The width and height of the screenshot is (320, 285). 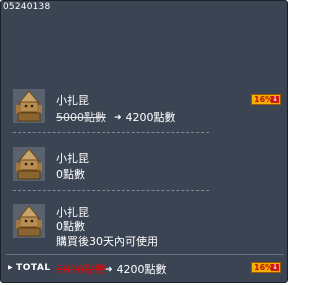 What do you see at coordinates (11, 267) in the screenshot?
I see `triangle-right-icon: ▶` at bounding box center [11, 267].